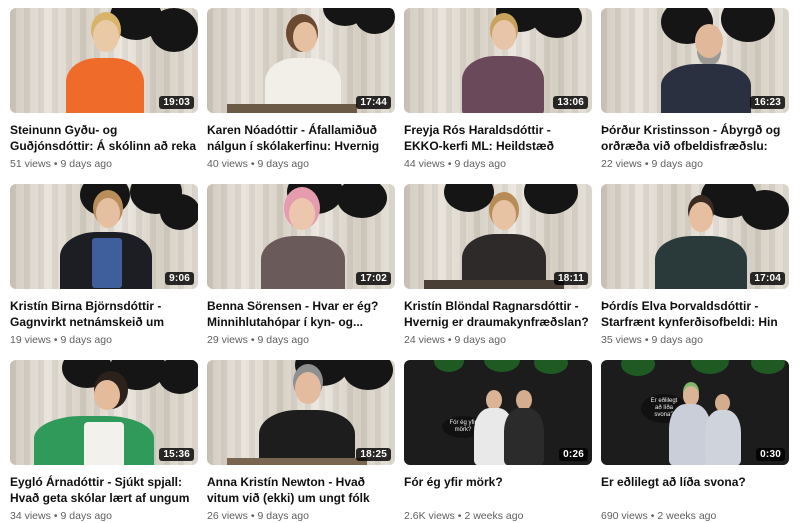 Image resolution: width=800 pixels, height=523 pixels. Describe the element at coordinates (498, 236) in the screenshot. I see `video-thumbnail: 18:11` at that location.